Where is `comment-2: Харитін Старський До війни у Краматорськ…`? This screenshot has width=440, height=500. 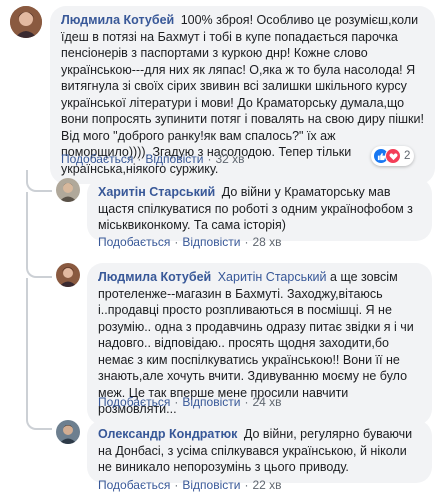 comment-2: Харитін Старський До війни у Краматорськ… is located at coordinates (244, 209).